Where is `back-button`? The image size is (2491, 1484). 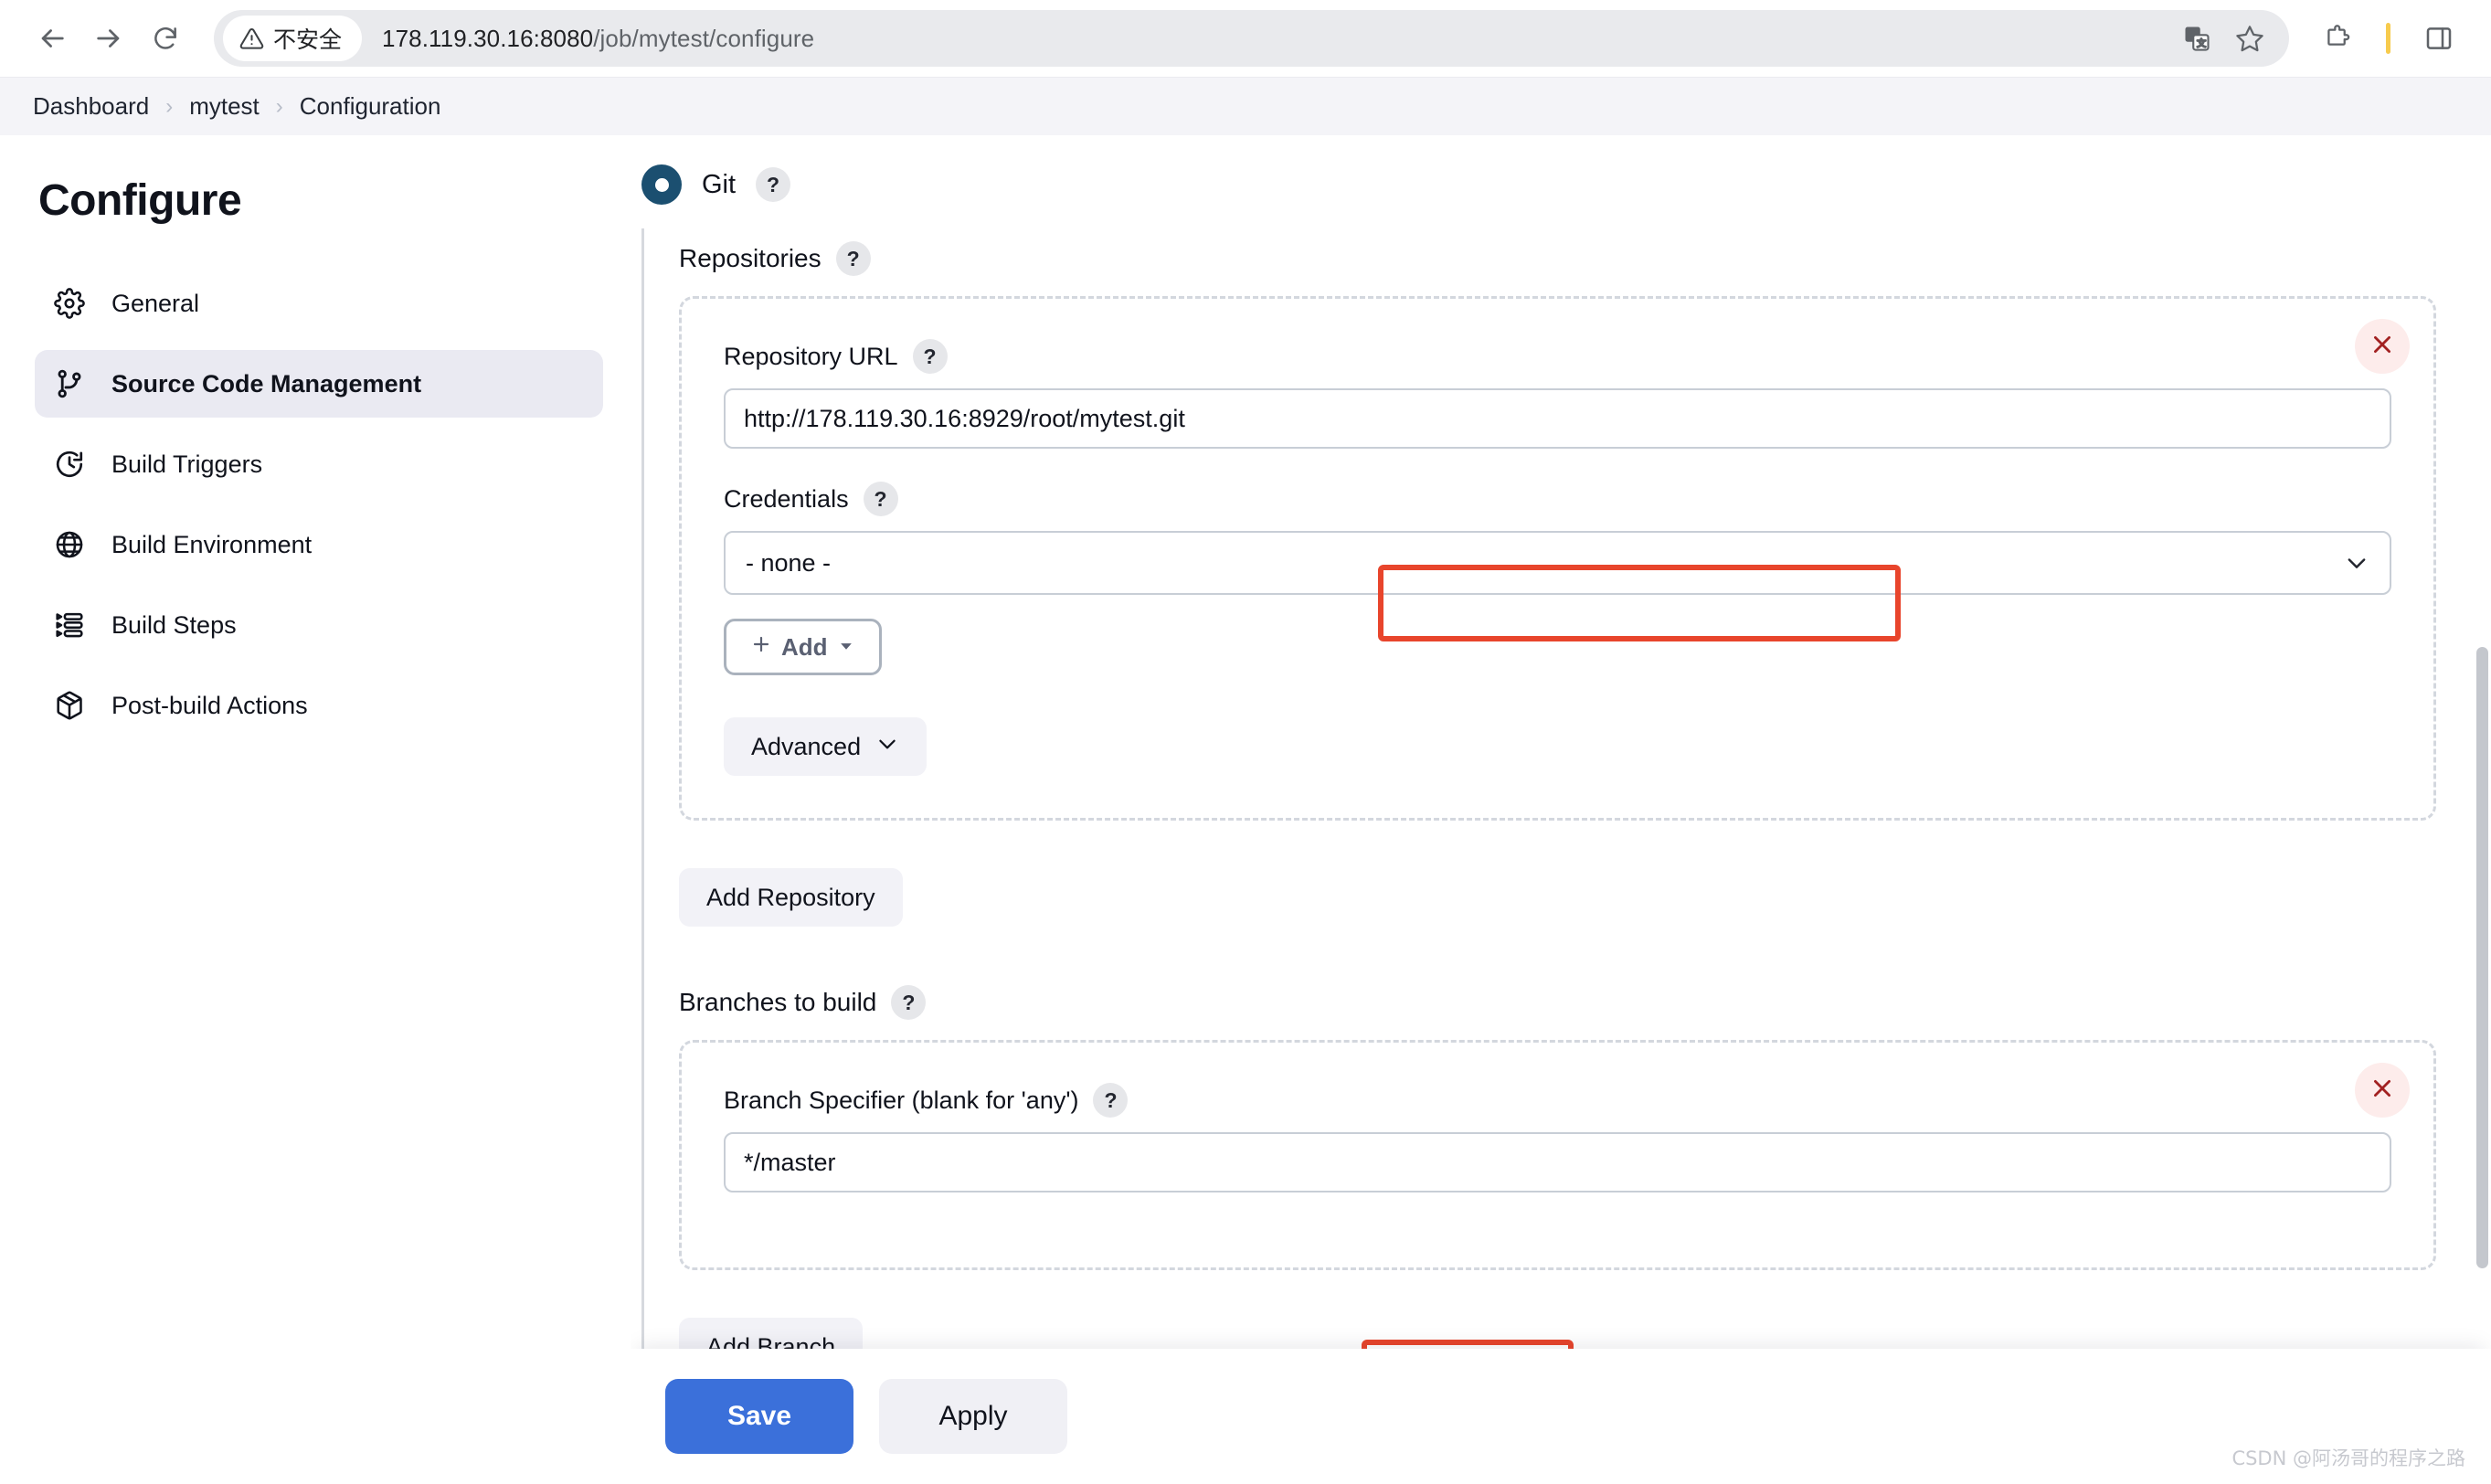
back-button is located at coordinates (52, 39).